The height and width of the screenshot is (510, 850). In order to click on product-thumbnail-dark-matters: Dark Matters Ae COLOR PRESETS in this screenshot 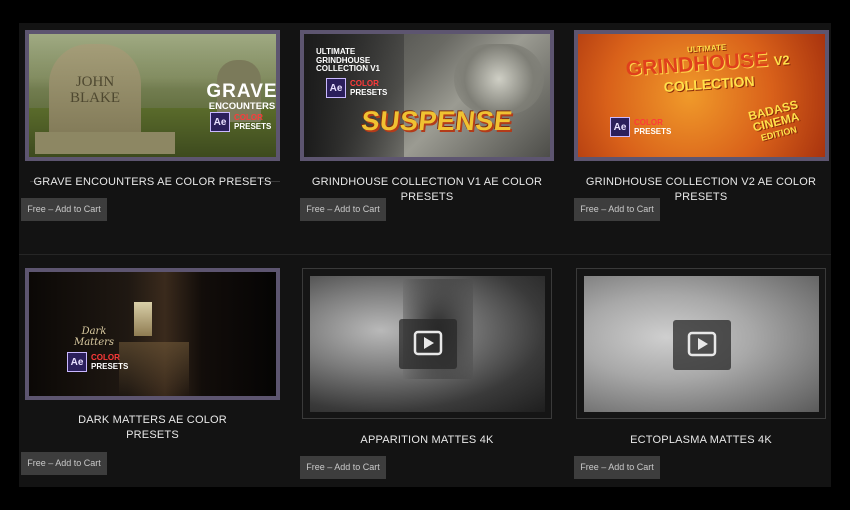, I will do `click(152, 334)`.